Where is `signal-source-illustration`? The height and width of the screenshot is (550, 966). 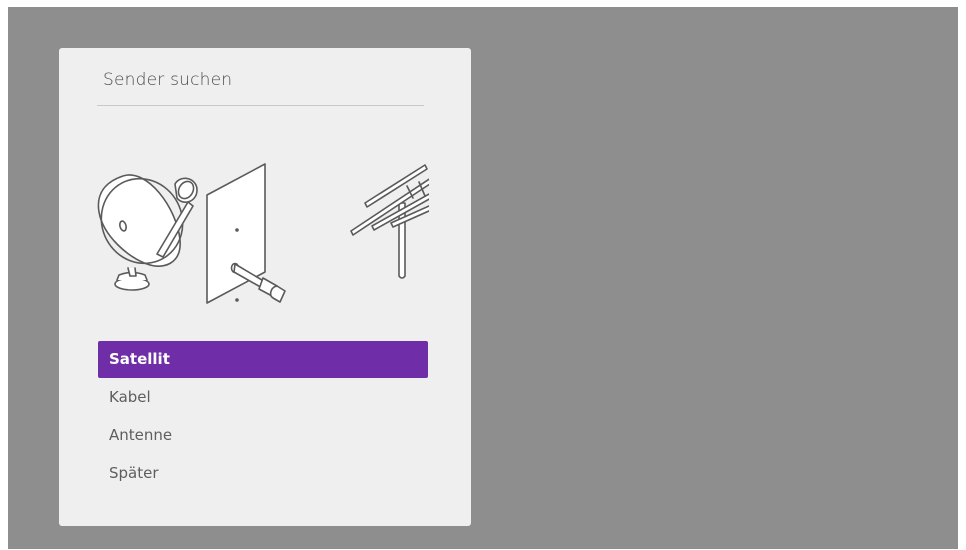
signal-source-illustration is located at coordinates (263, 233).